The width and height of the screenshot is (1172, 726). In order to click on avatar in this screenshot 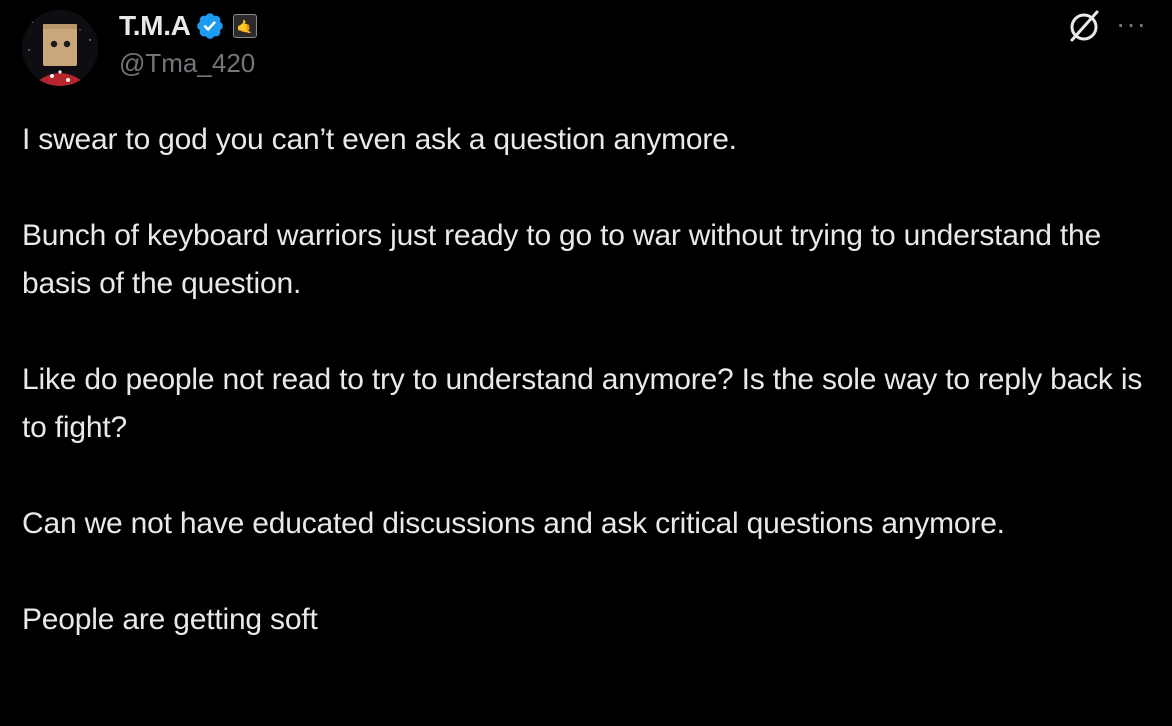, I will do `click(60, 48)`.